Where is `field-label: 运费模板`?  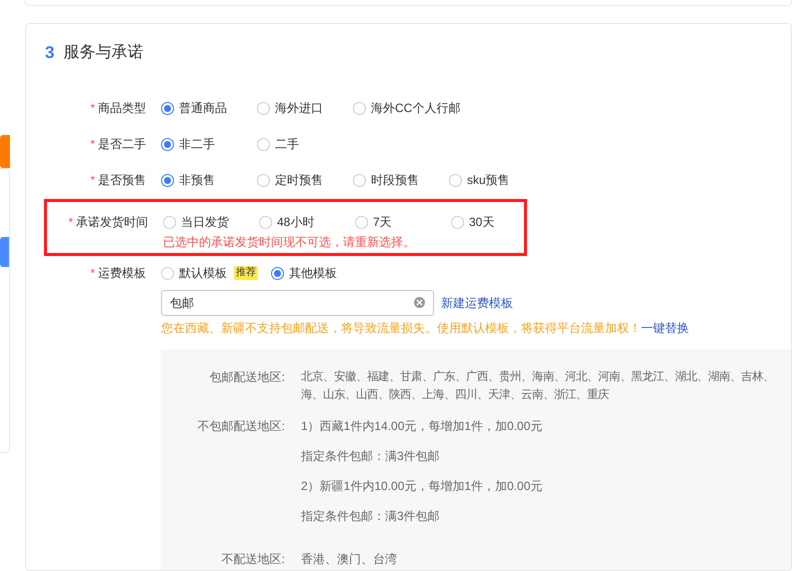 field-label: 运费模板 is located at coordinates (122, 273).